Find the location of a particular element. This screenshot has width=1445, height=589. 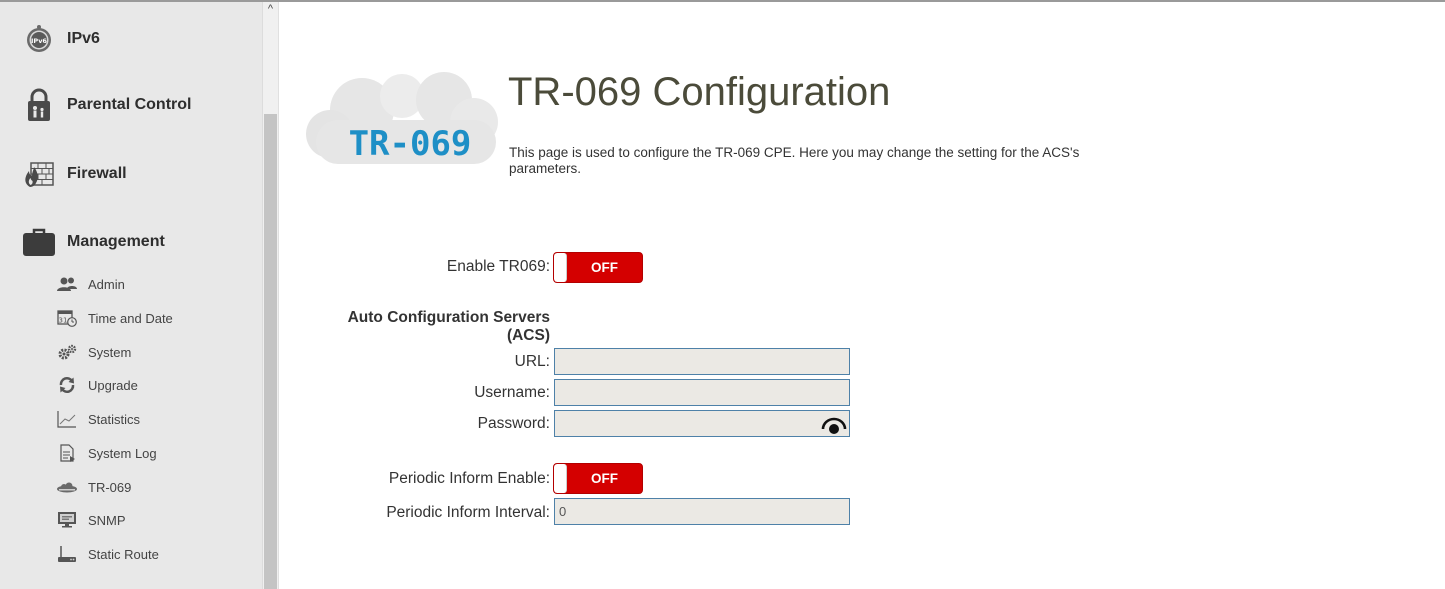

sidebar-section-ipv6: IPv6 IPv6 is located at coordinates (61, 39).